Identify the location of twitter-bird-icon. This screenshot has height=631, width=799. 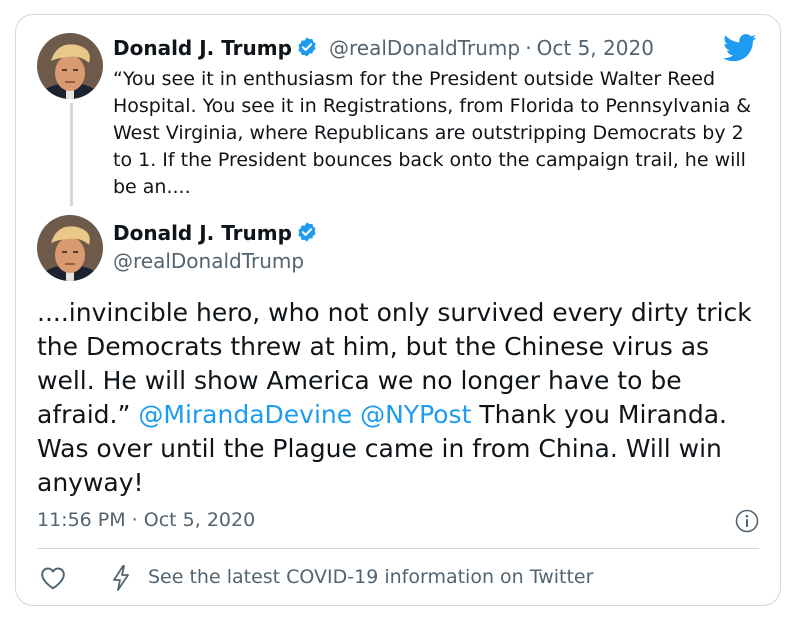
(740, 50).